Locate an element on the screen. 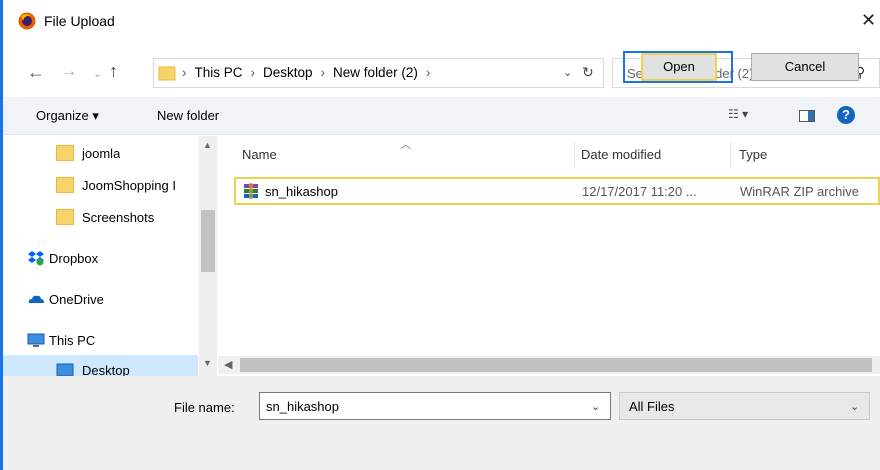 Image resolution: width=880 pixels, height=470 pixels. desktop-icon is located at coordinates (65, 369).